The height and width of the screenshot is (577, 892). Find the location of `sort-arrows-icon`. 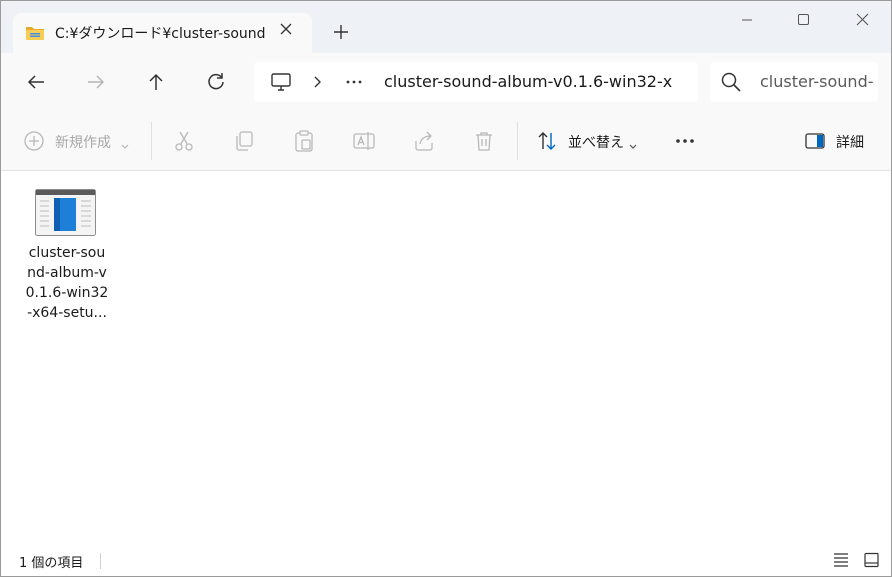

sort-arrows-icon is located at coordinates (547, 143).